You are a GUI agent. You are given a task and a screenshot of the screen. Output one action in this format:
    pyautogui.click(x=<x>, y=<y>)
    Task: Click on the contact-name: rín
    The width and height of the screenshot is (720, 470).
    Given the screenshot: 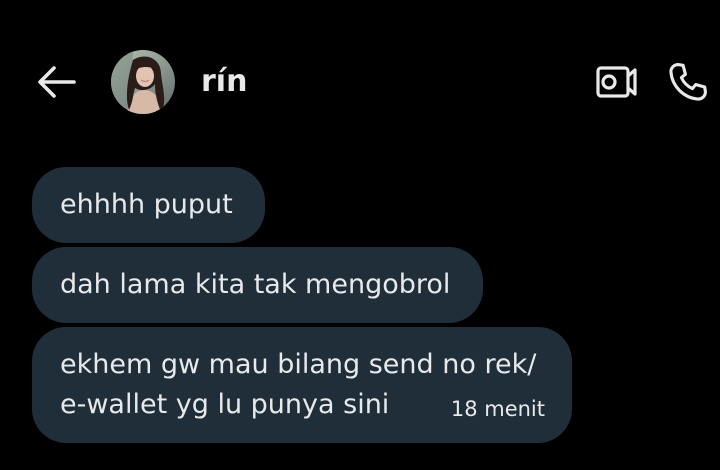 What is the action you would take?
    pyautogui.click(x=224, y=82)
    